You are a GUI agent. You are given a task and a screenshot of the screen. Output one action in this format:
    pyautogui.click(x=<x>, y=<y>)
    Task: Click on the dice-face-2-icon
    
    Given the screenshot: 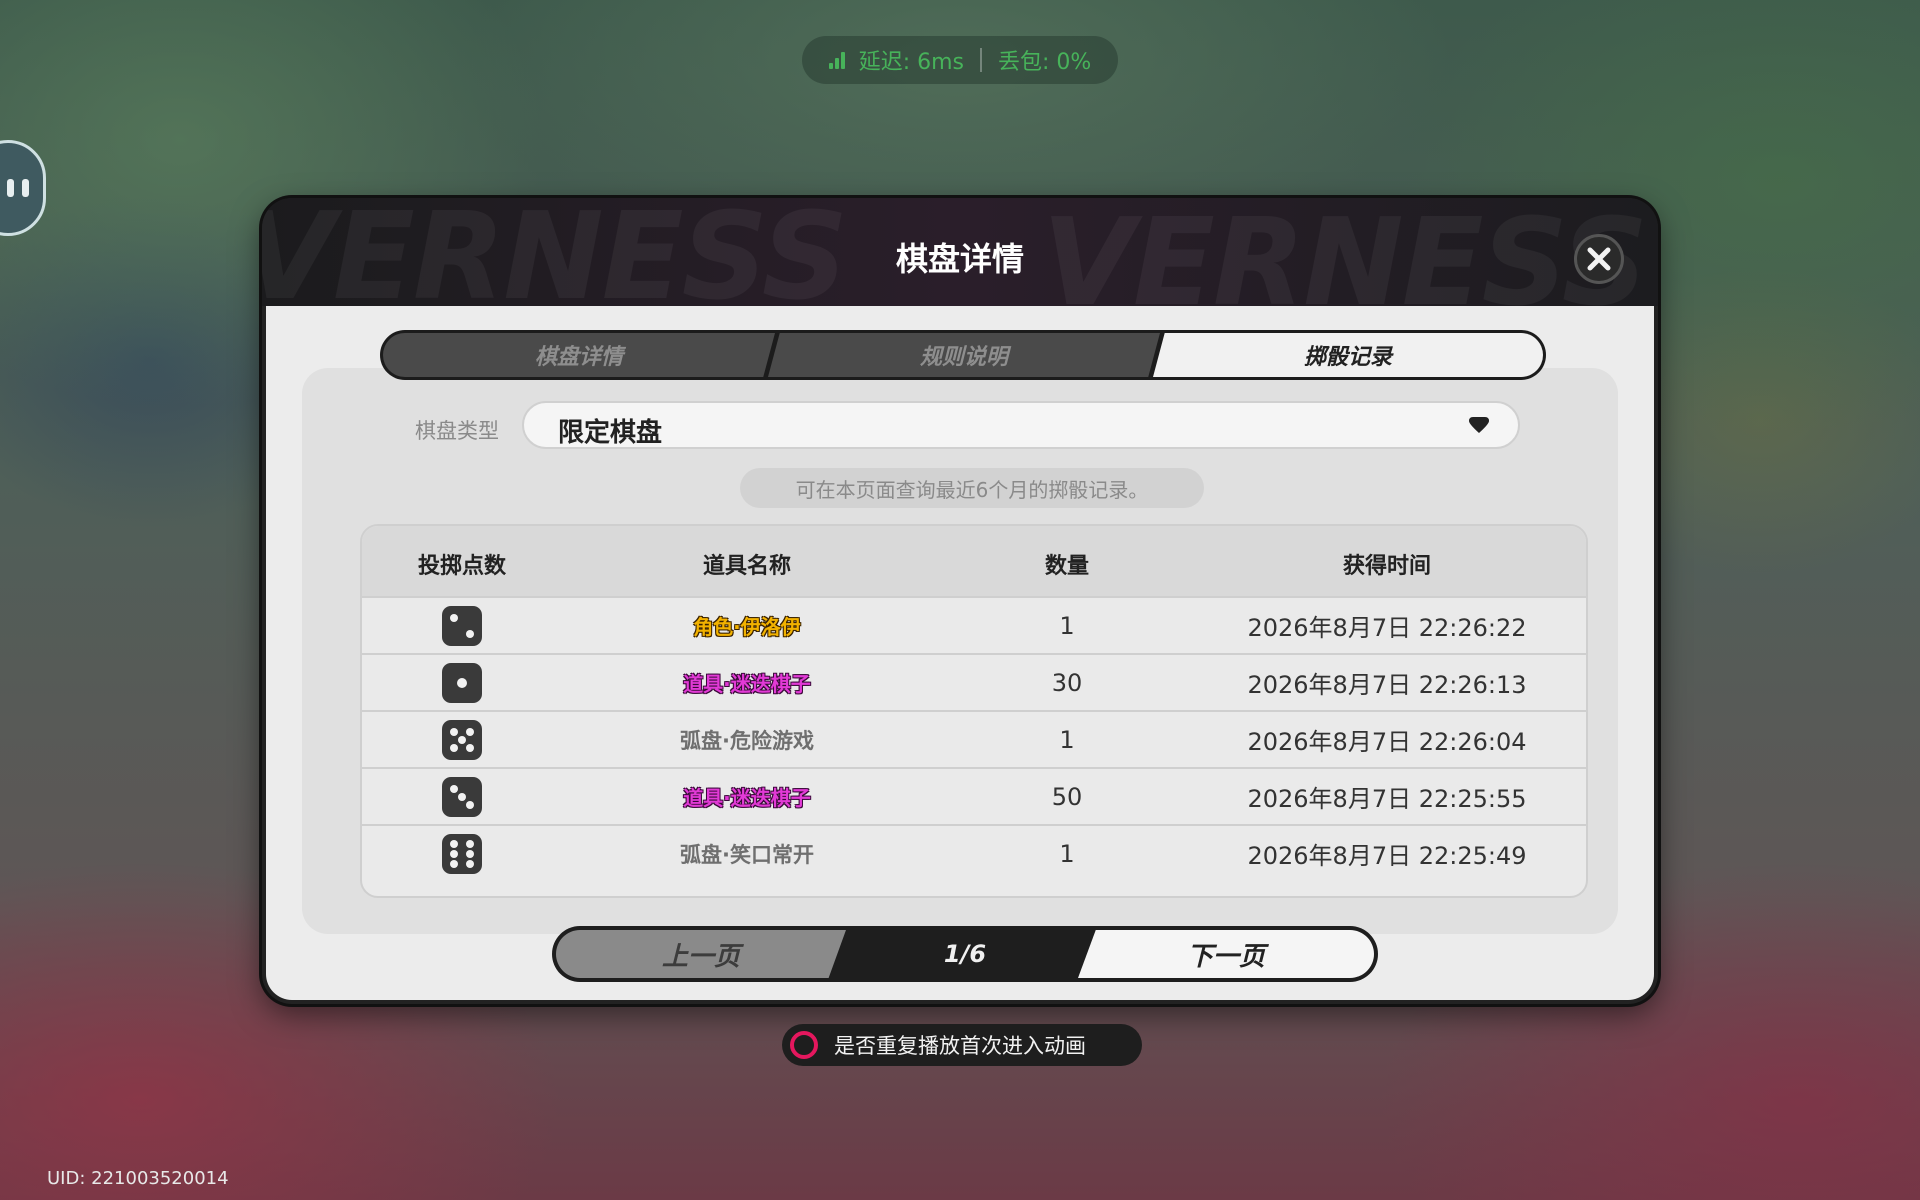 What is the action you would take?
    pyautogui.click(x=462, y=625)
    